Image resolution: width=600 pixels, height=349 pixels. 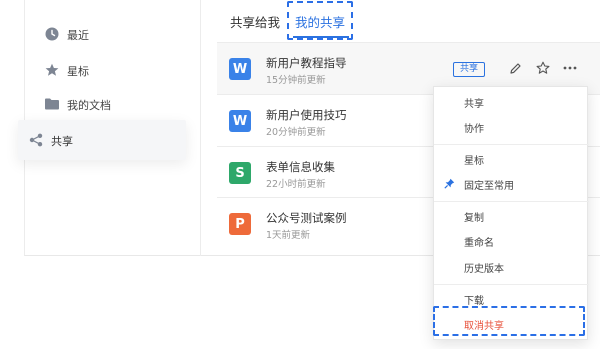 What do you see at coordinates (306, 115) in the screenshot?
I see `file-name: 新用户使用技巧` at bounding box center [306, 115].